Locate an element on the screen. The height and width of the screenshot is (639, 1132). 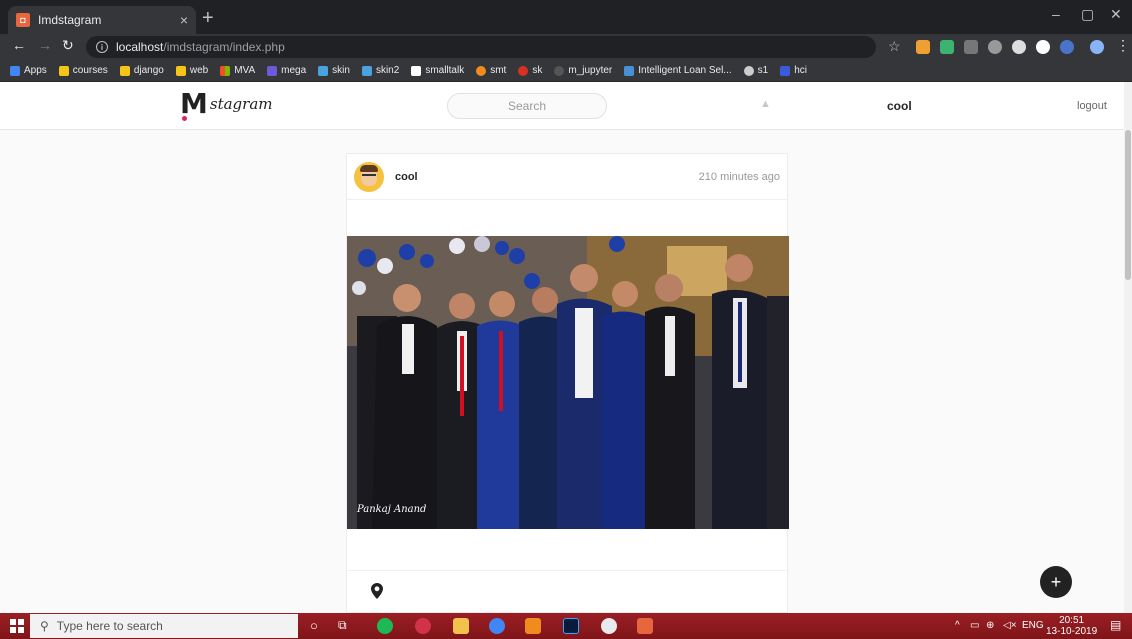
maximize-icon: ▢ is located at coordinates (1087, 14).